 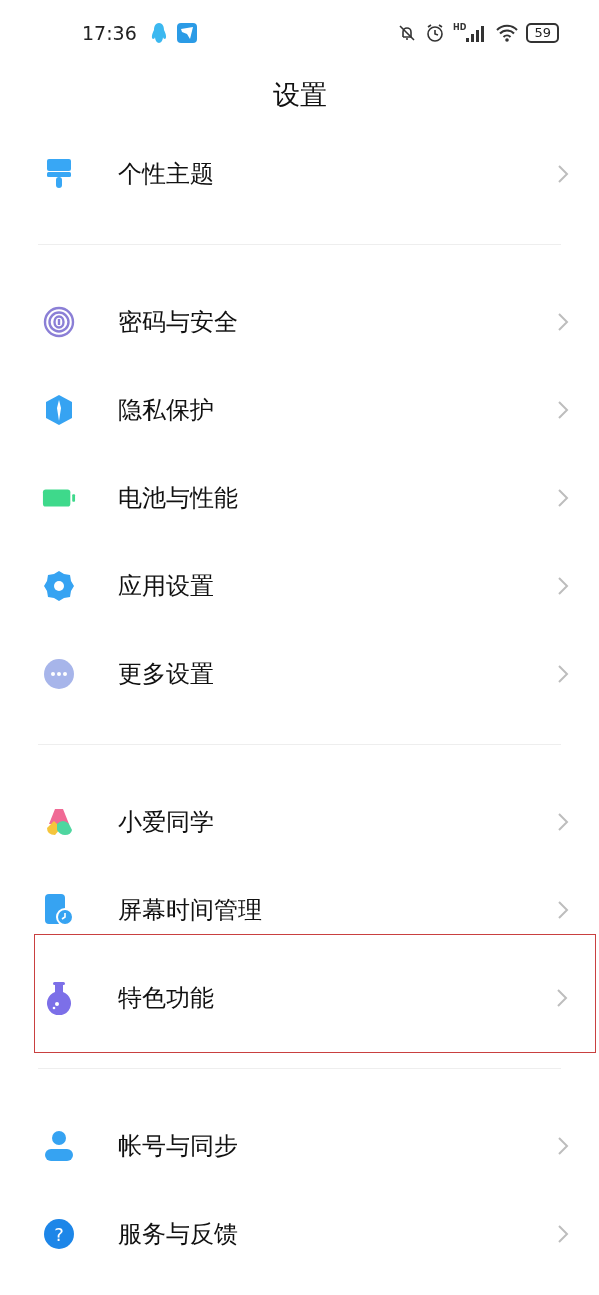 What do you see at coordinates (315, 993) in the screenshot?
I see `settings-item: 特色功能` at bounding box center [315, 993].